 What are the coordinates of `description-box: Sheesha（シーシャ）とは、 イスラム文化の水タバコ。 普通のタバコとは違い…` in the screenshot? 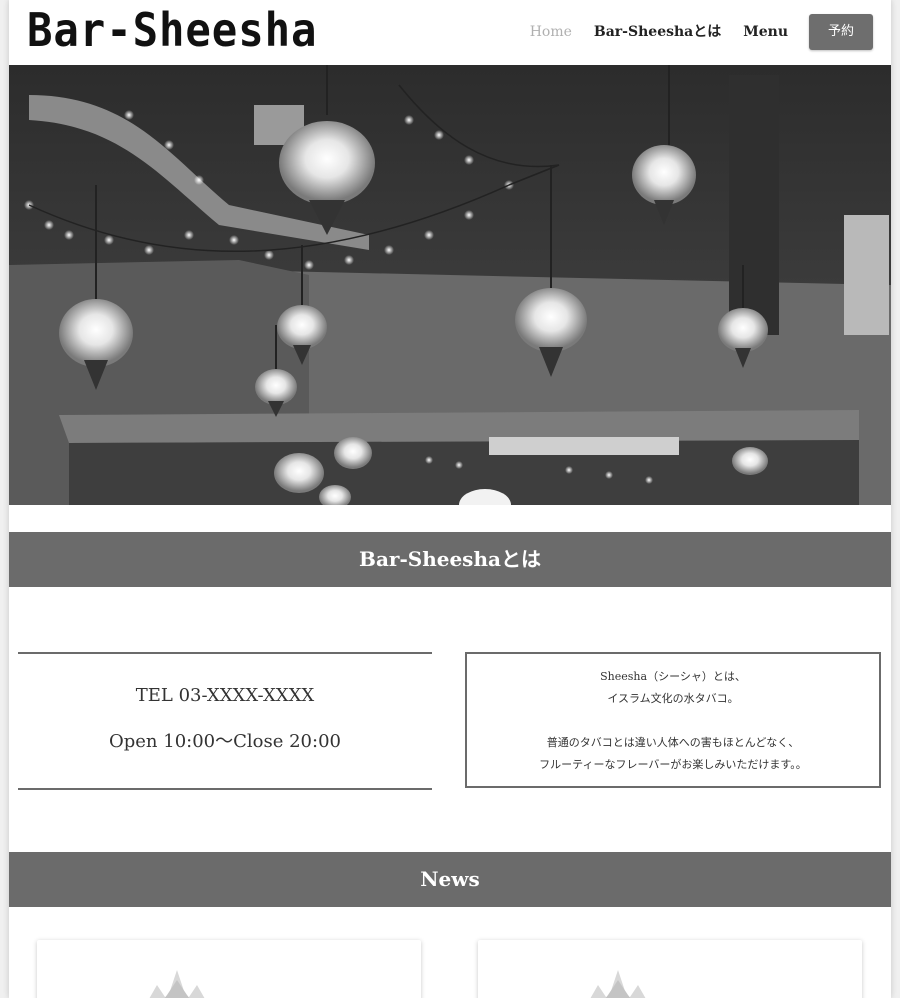 It's located at (673, 720).